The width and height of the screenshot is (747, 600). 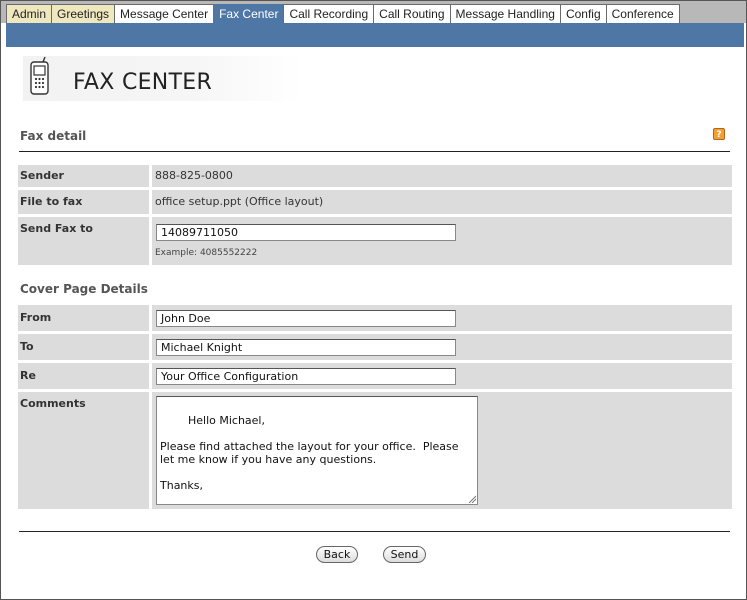 What do you see at coordinates (143, 82) in the screenshot?
I see `page-title: FAX CENTER` at bounding box center [143, 82].